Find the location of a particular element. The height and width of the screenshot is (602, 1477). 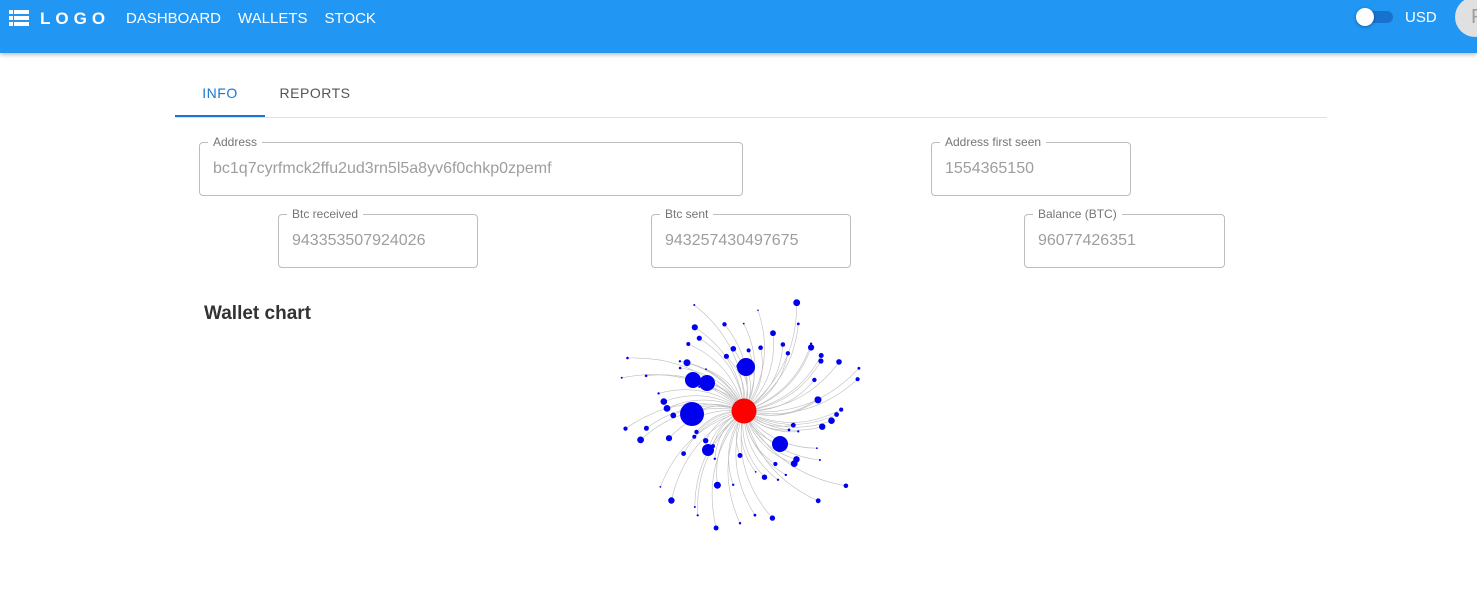

first-seen-input is located at coordinates (1031, 169).